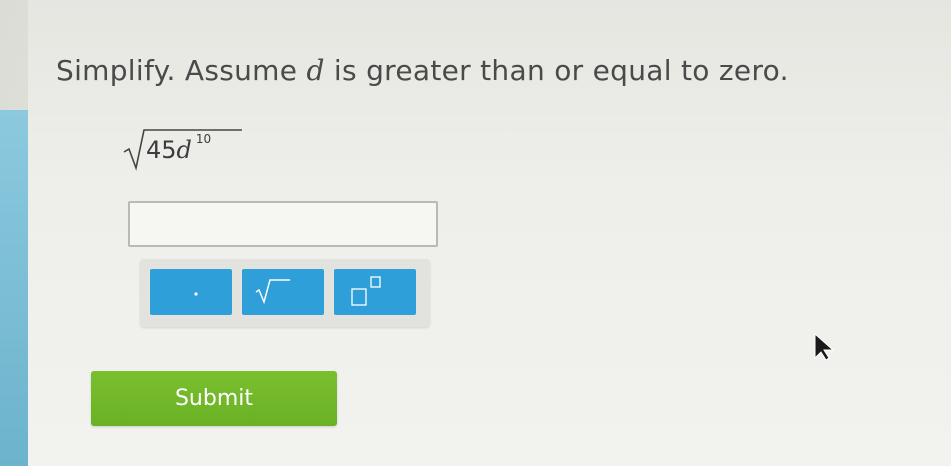 This screenshot has width=951, height=466. What do you see at coordinates (196, 294) in the screenshot?
I see `multiply-dot-icon` at bounding box center [196, 294].